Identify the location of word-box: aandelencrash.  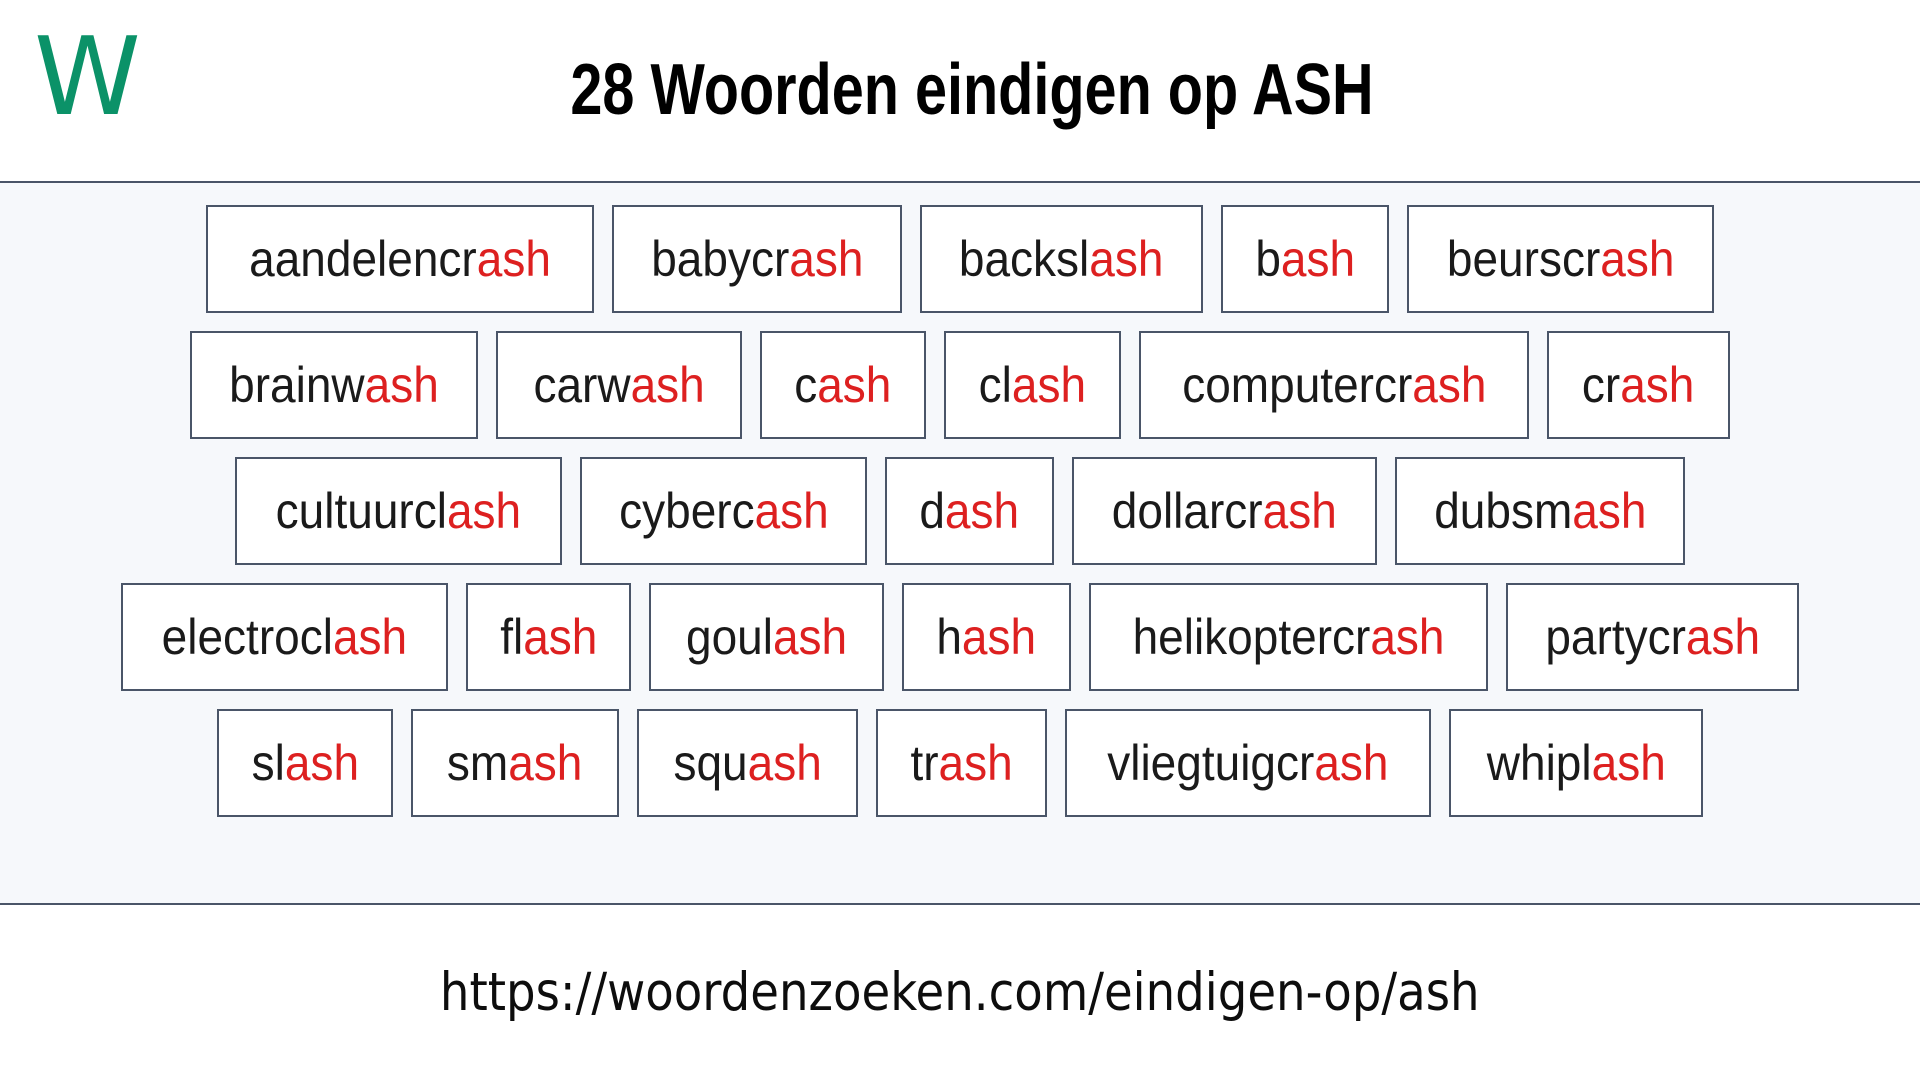
(399, 259).